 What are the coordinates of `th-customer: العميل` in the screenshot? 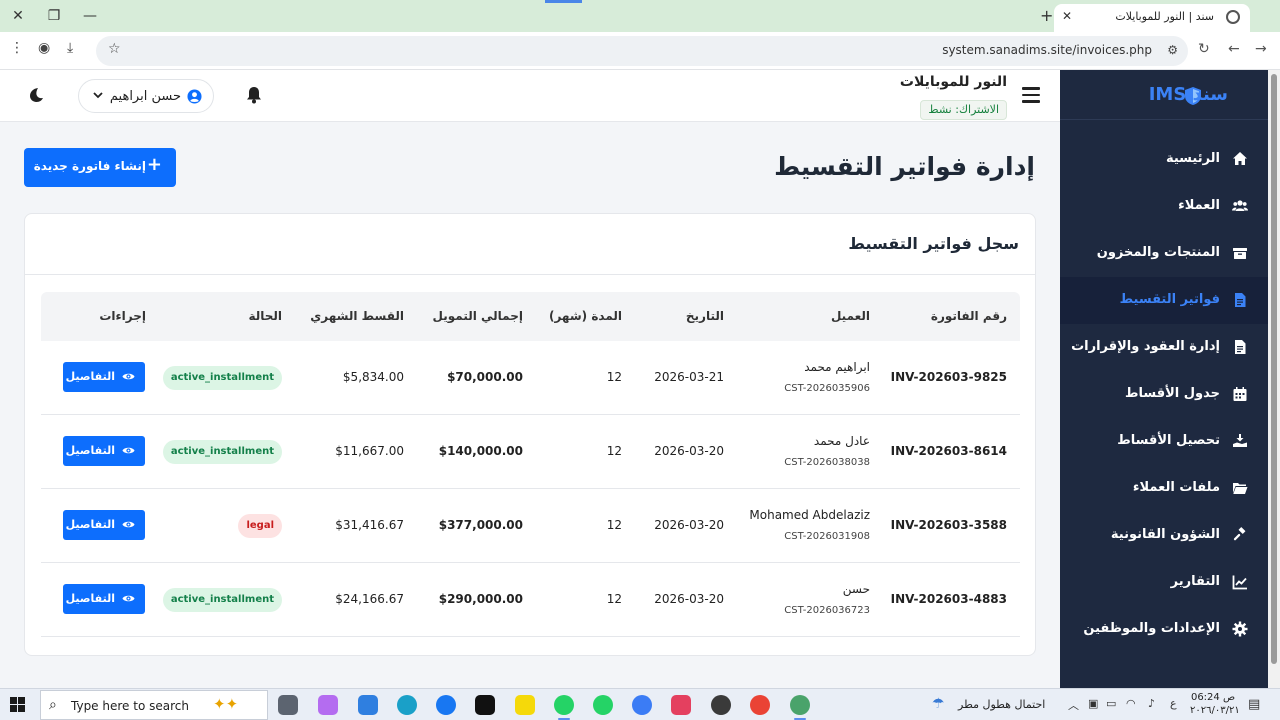 It's located at (850, 316).